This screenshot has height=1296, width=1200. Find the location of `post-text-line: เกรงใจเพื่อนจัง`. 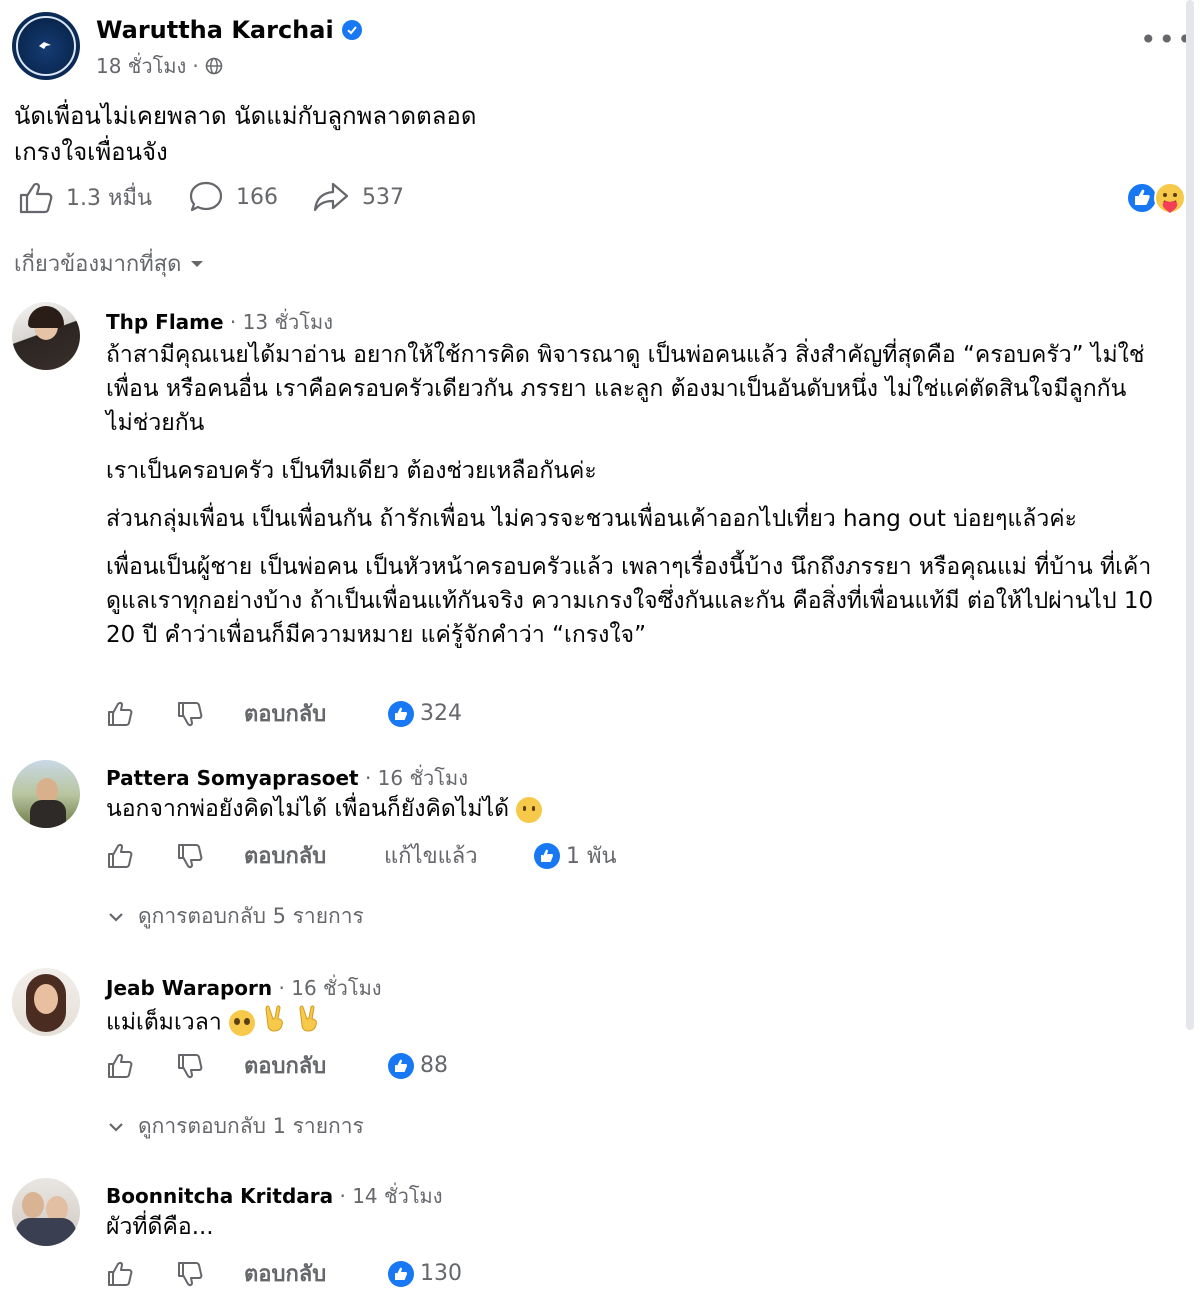

post-text-line: เกรงใจเพื่อนจัง is located at coordinates (91, 152).